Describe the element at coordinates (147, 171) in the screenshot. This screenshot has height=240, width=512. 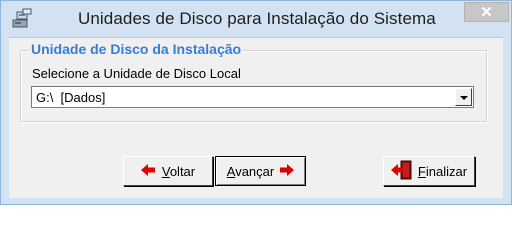
I see `arrow-left-icon` at that location.